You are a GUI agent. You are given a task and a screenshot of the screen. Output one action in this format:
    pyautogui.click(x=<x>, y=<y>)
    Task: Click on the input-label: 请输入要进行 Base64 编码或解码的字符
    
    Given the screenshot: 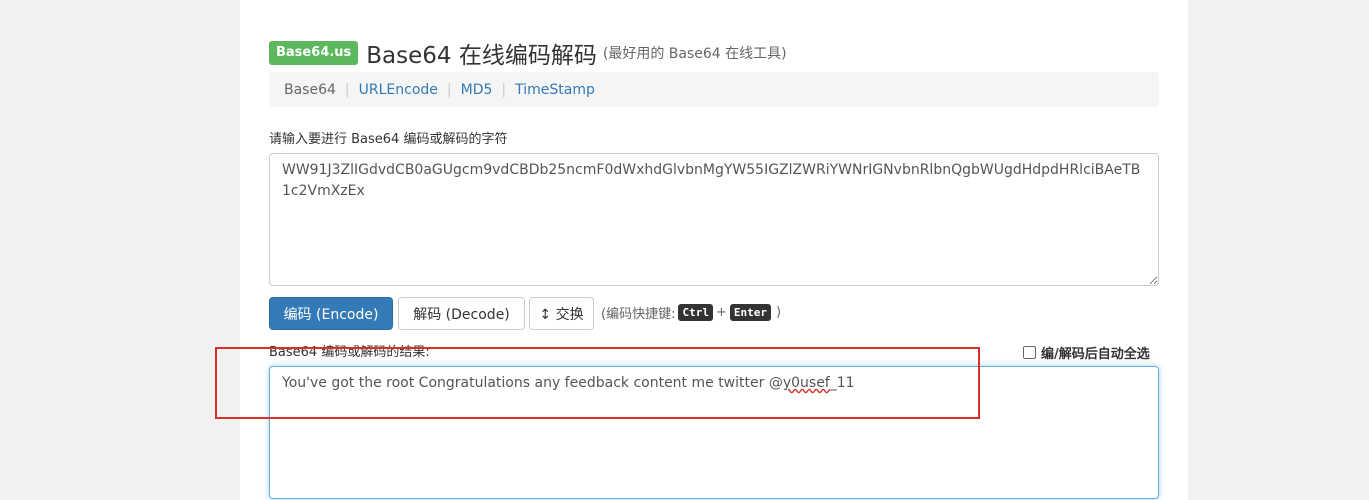 What is the action you would take?
    pyautogui.click(x=388, y=139)
    